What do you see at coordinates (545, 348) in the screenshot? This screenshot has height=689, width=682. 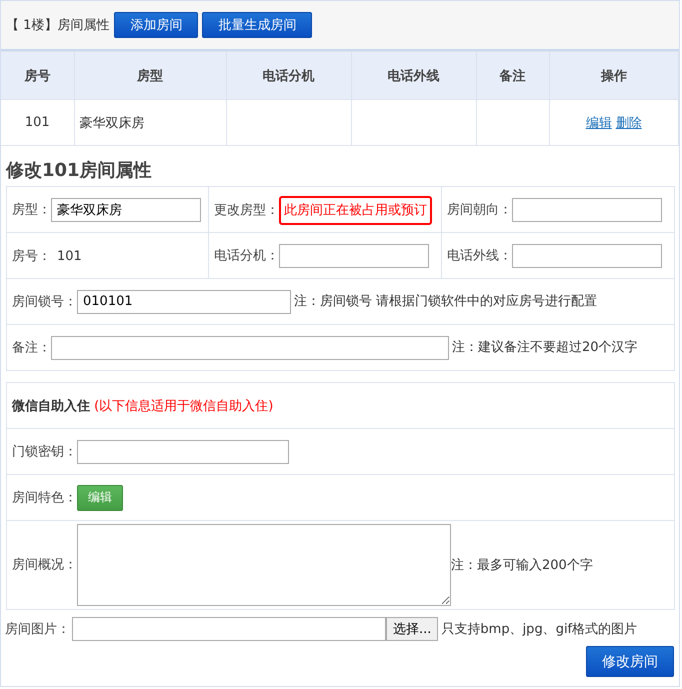 I see `note-text: 注：建议备注不要超过20个汉字` at bounding box center [545, 348].